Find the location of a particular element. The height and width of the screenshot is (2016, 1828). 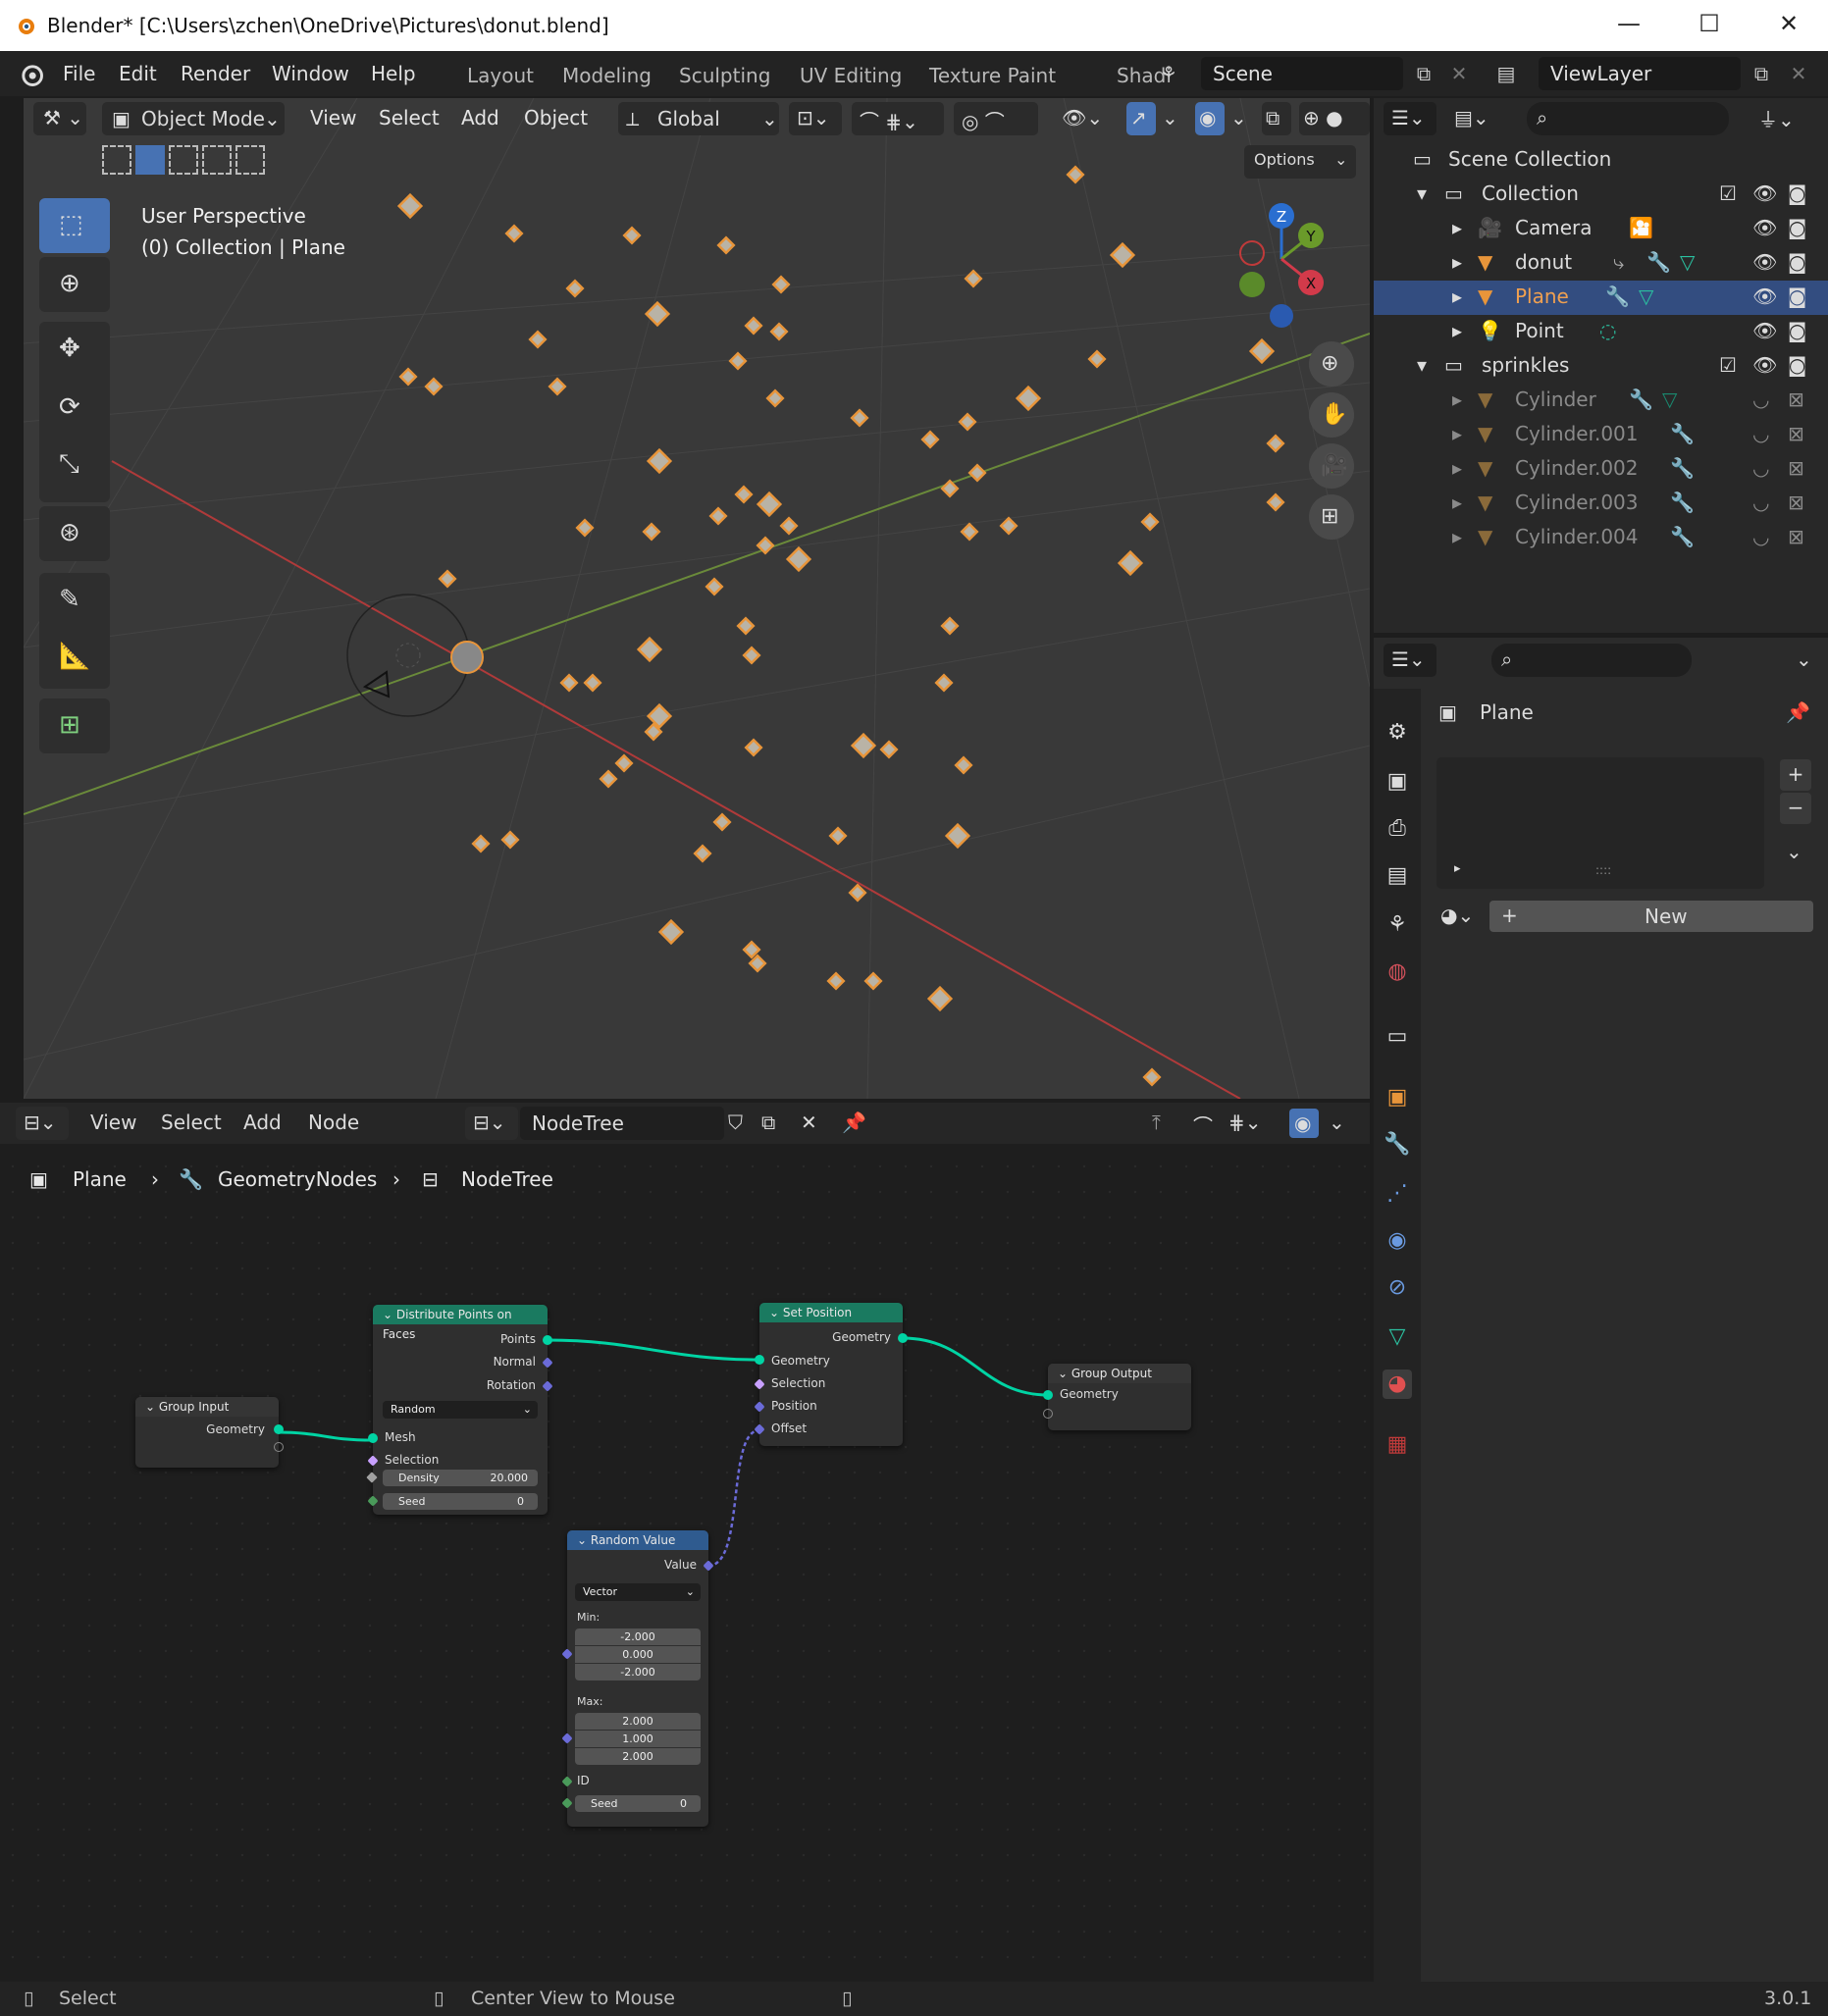

slot-specials-icon: ⌄ is located at coordinates (1794, 852).